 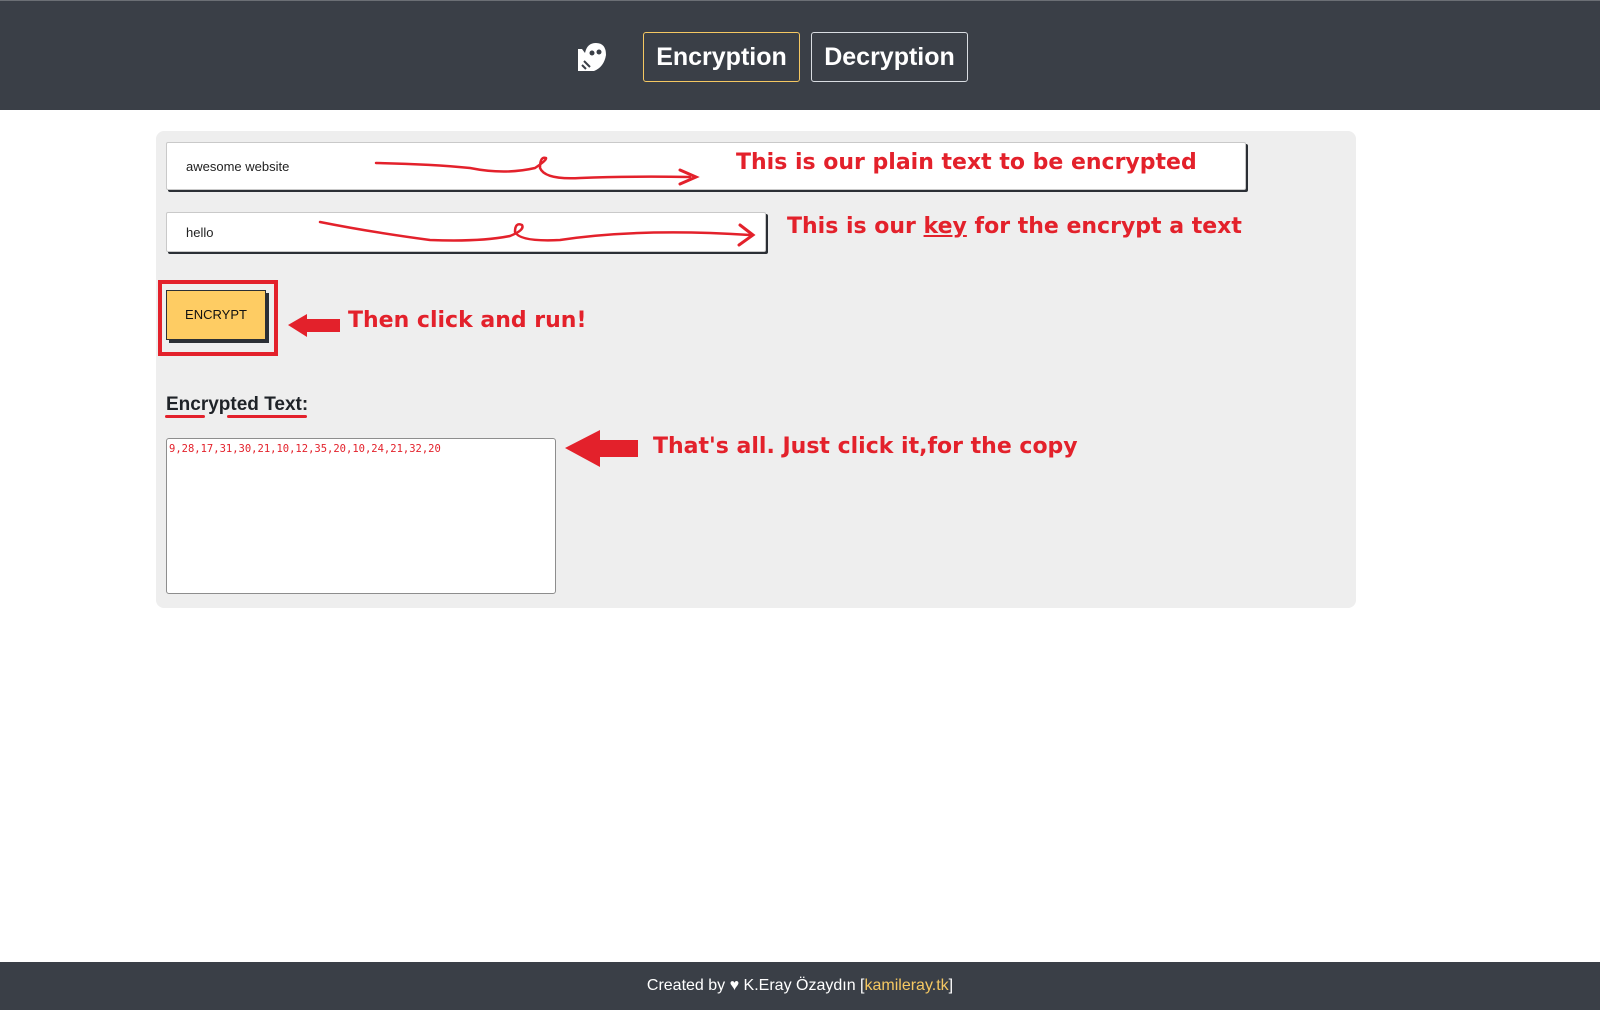 What do you see at coordinates (906, 985) in the screenshot?
I see `footer-link: kamileray.tk` at bounding box center [906, 985].